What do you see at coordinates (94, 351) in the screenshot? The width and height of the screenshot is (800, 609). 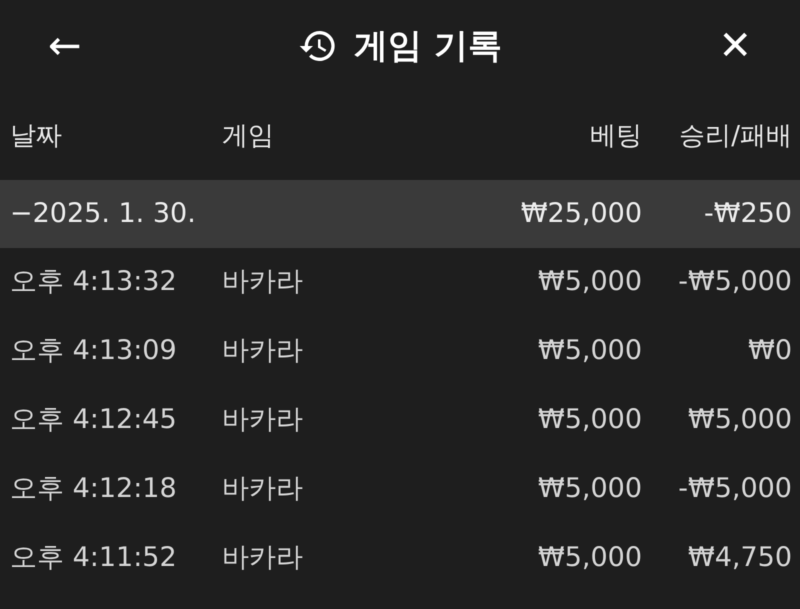 I see `time-cell-text: 오후 4:13:09` at bounding box center [94, 351].